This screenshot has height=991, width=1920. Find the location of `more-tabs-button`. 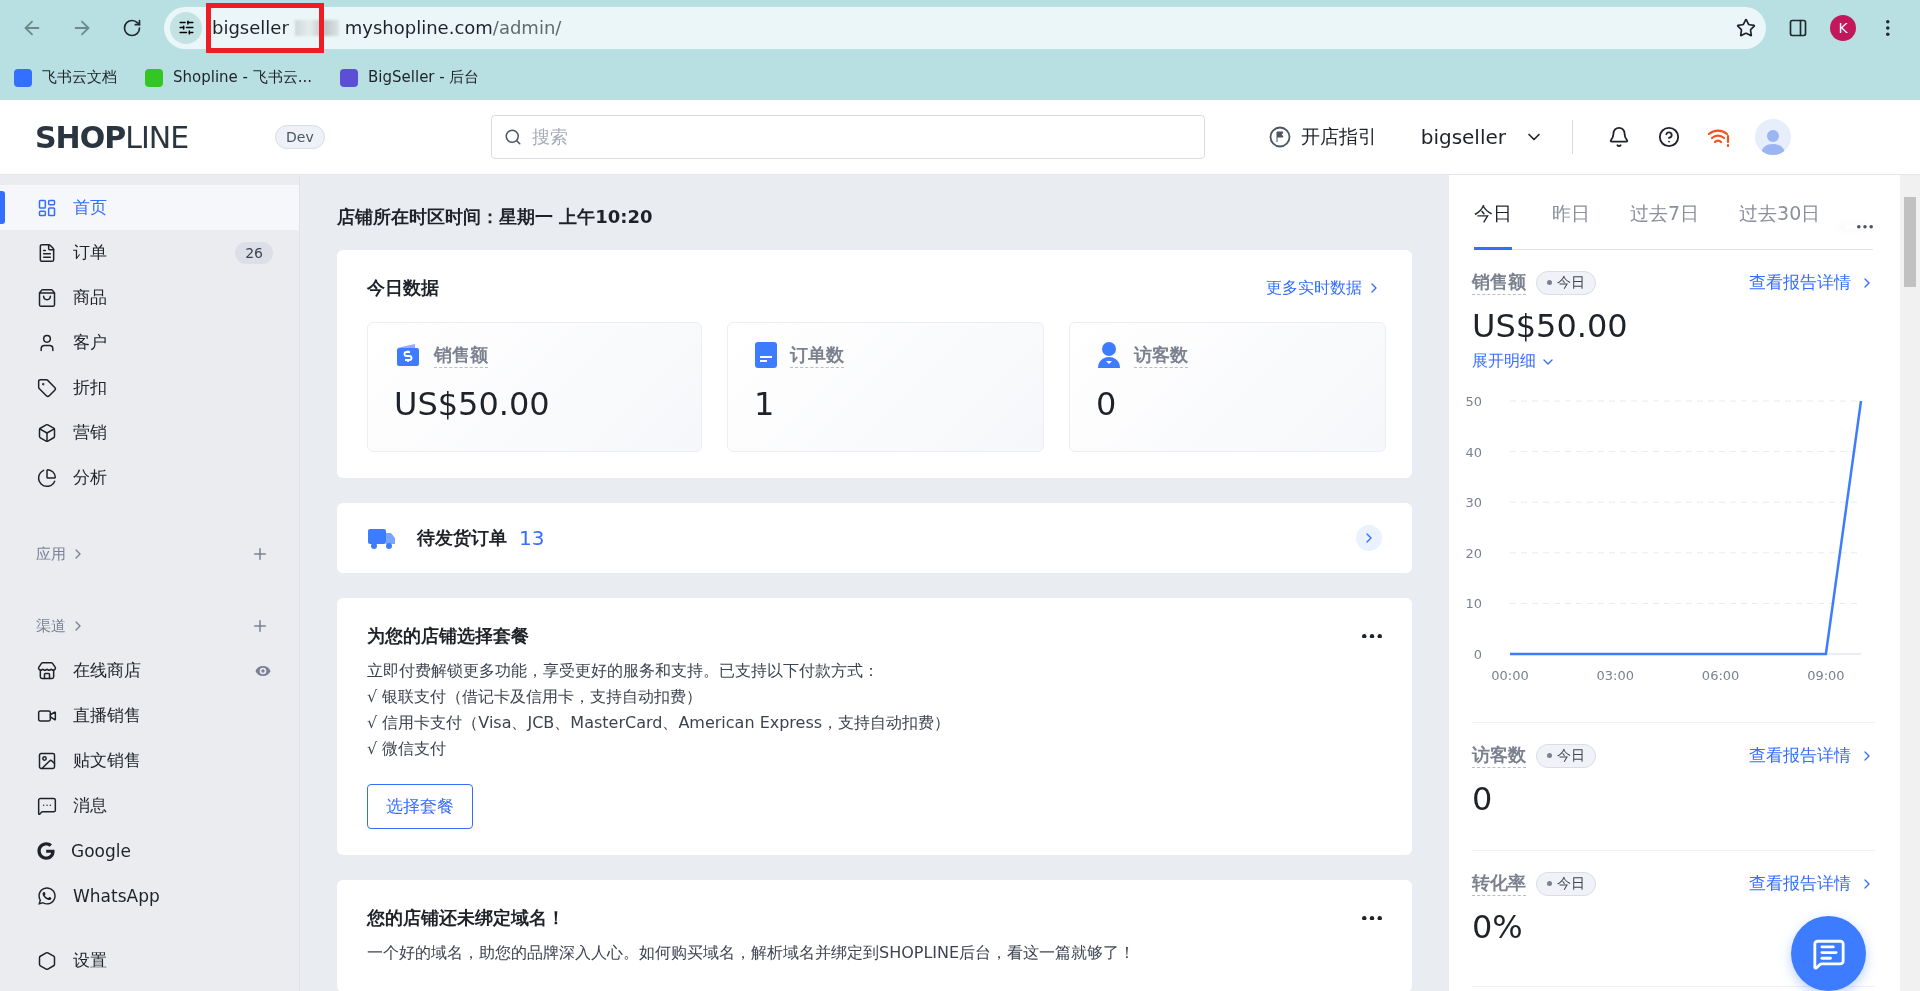

more-tabs-button is located at coordinates (1859, 227).